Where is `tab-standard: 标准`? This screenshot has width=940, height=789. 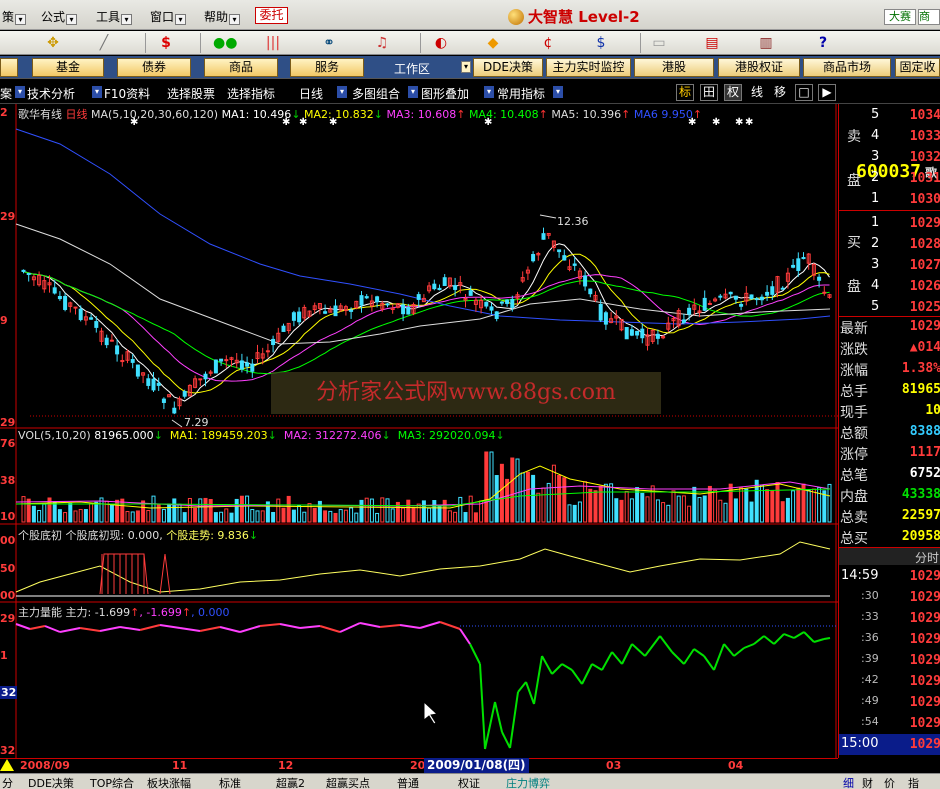 tab-standard: 标准 is located at coordinates (230, 782).